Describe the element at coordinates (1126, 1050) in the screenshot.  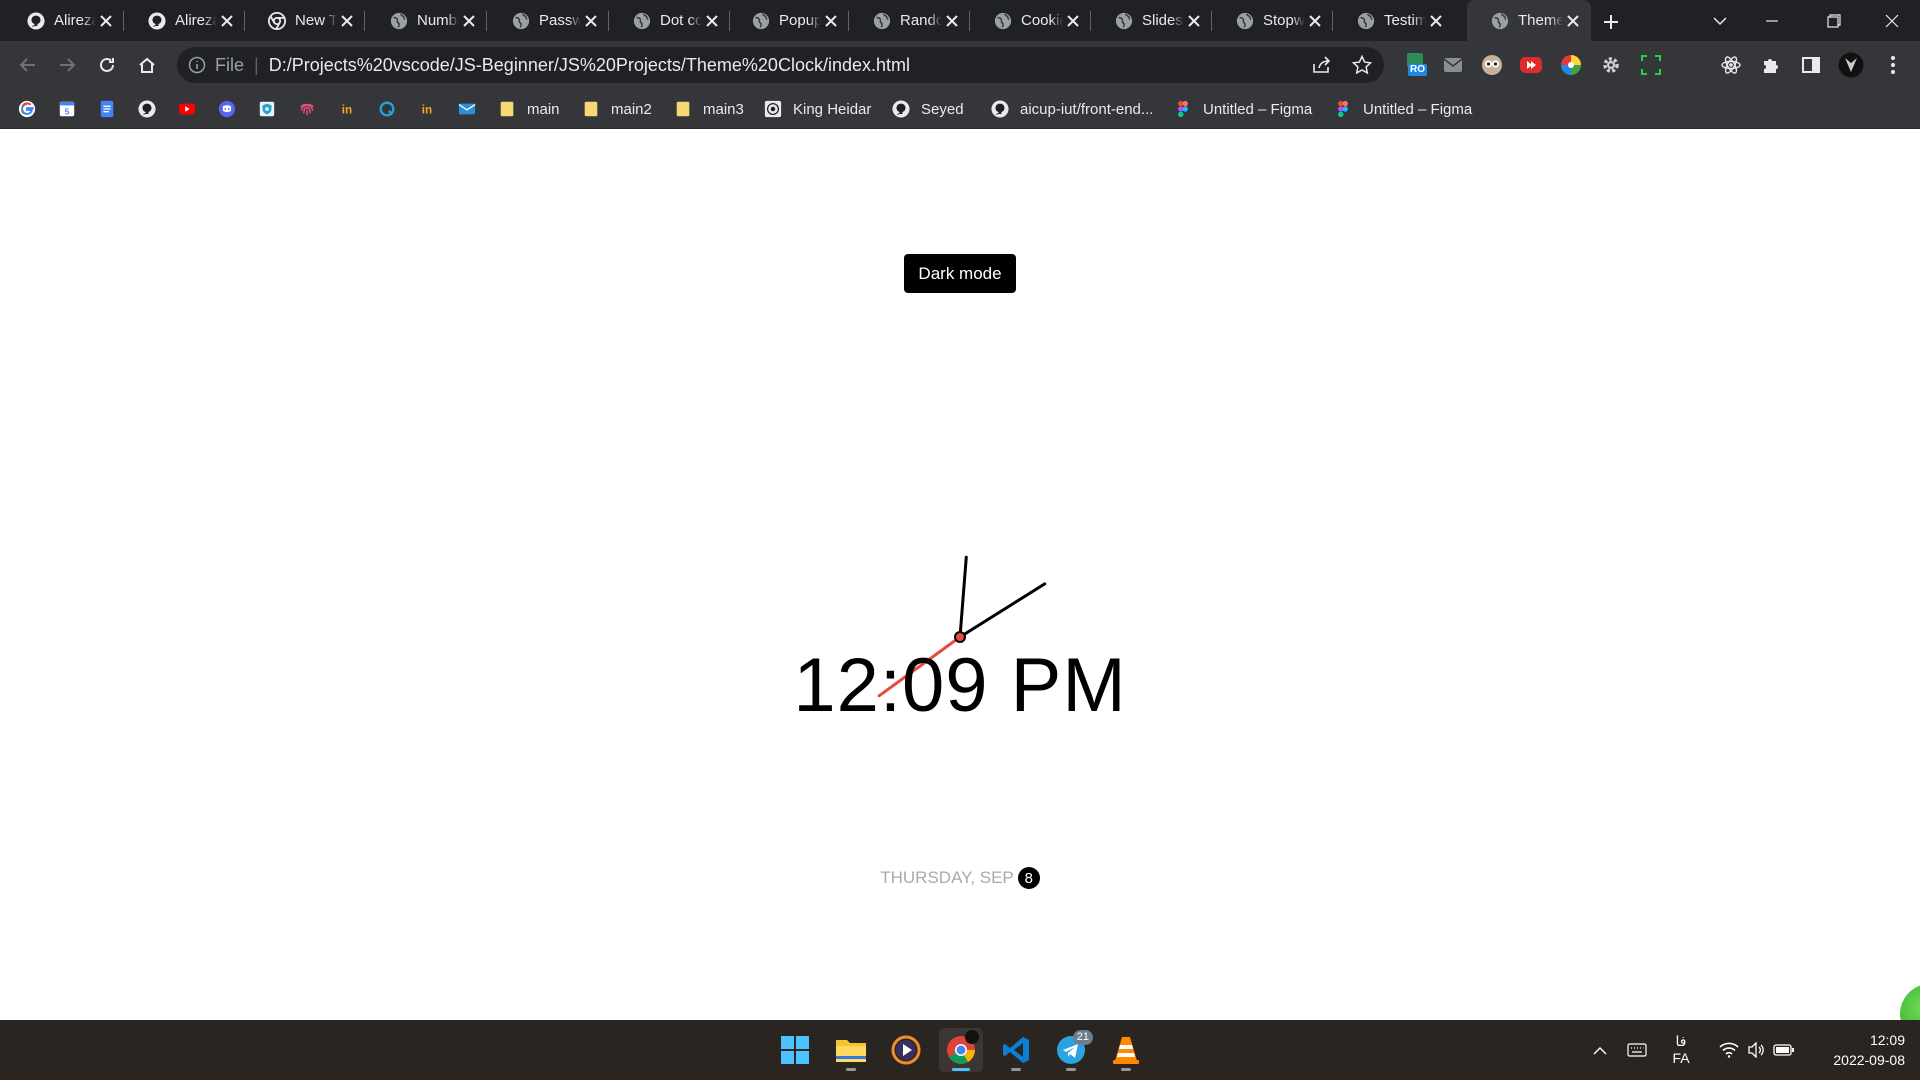
I see `taskbar-vlc` at that location.